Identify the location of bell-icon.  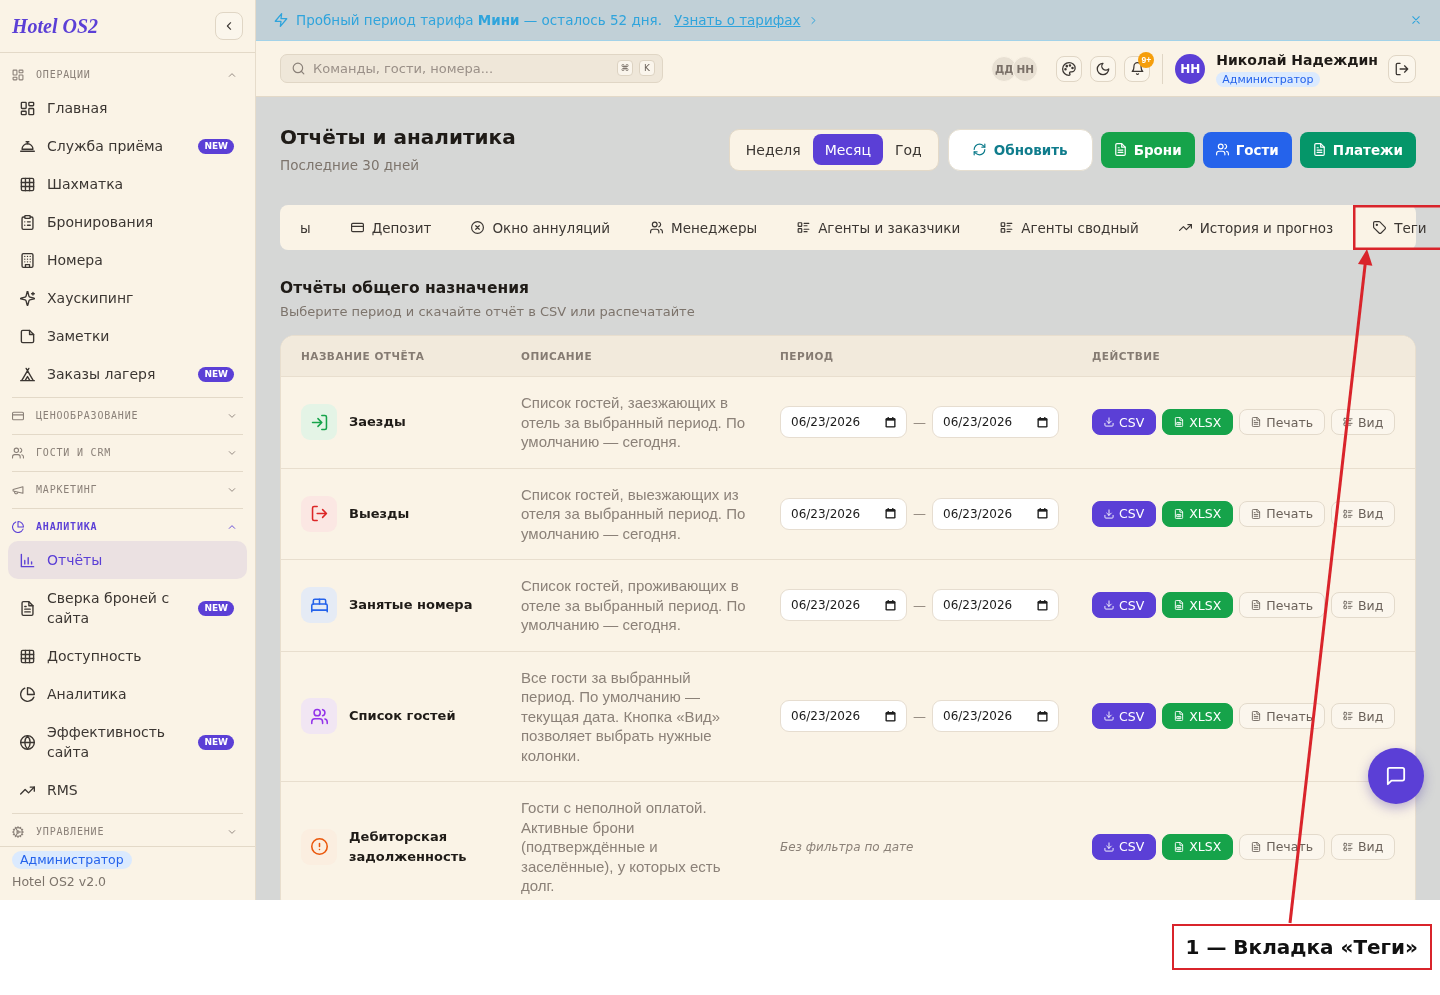
(1137, 68).